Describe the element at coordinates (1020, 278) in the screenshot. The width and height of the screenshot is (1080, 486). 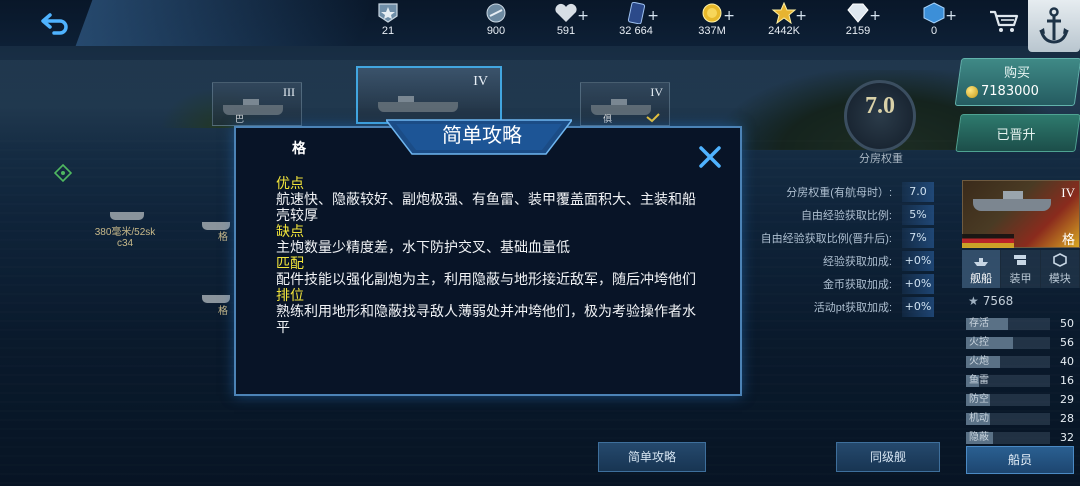
I see `tab-label: 装甲` at that location.